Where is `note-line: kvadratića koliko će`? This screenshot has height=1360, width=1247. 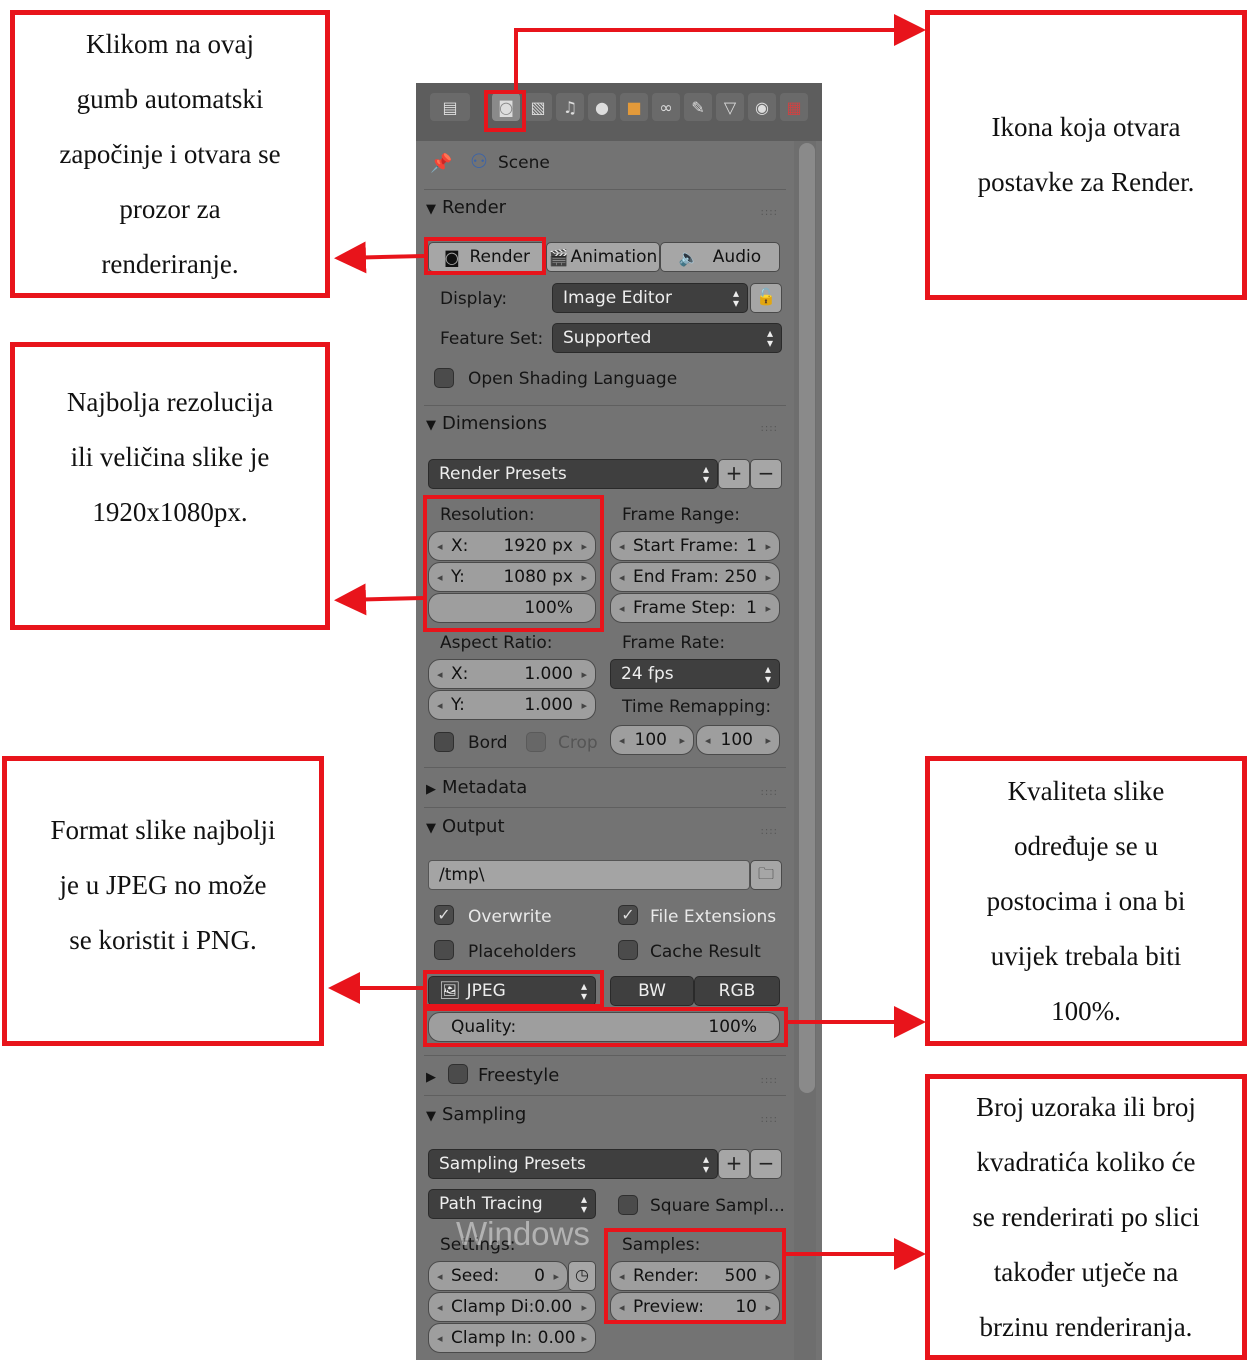
note-line: kvadratića koliko će is located at coordinates (1086, 1161).